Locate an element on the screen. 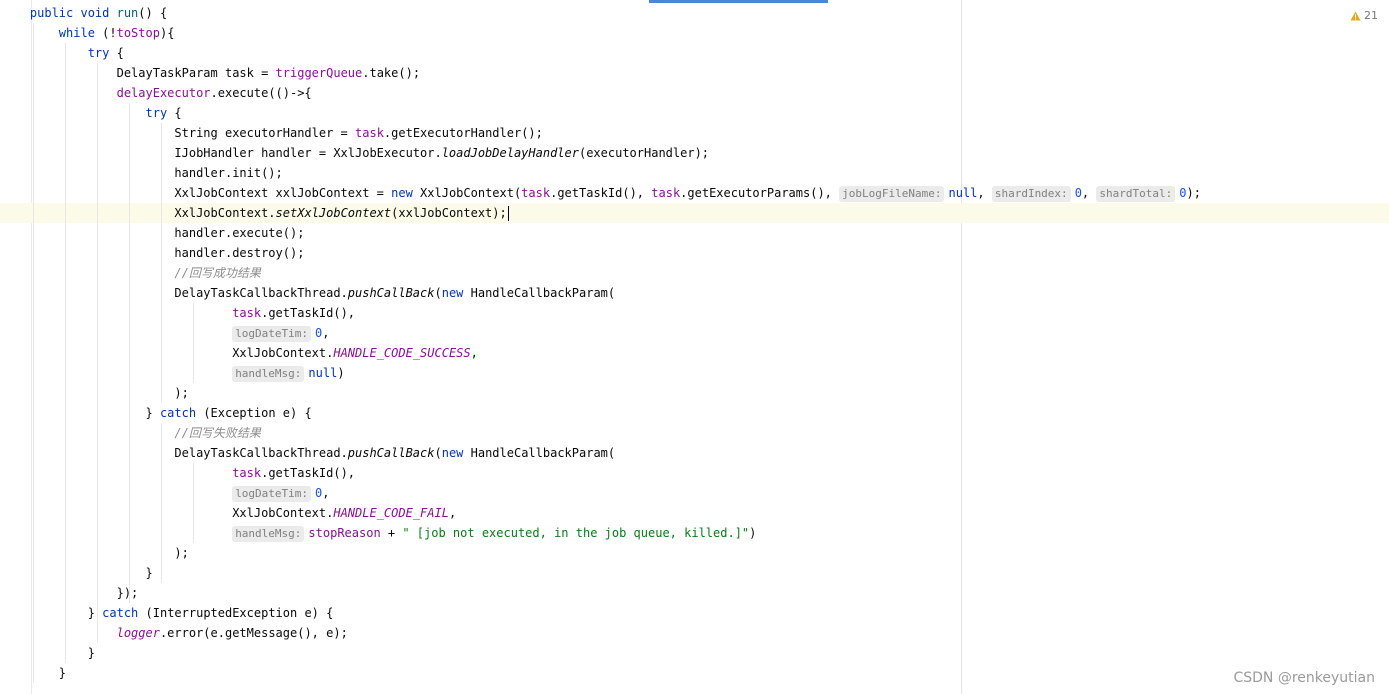 The width and height of the screenshot is (1389, 694). code-token: handler.execute(); is located at coordinates (239, 233).